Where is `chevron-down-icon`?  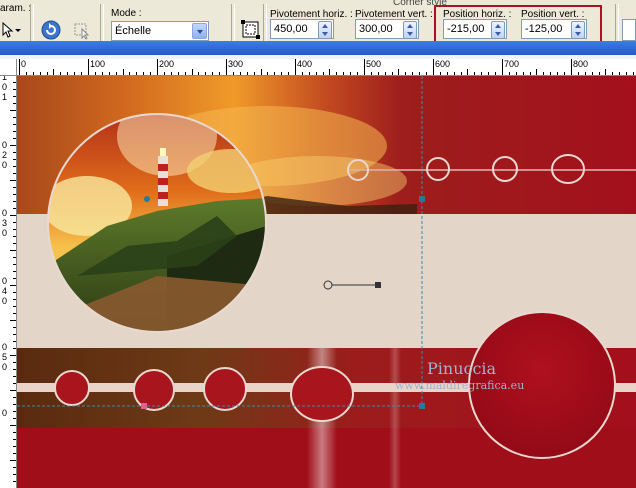 chevron-down-icon is located at coordinates (199, 31).